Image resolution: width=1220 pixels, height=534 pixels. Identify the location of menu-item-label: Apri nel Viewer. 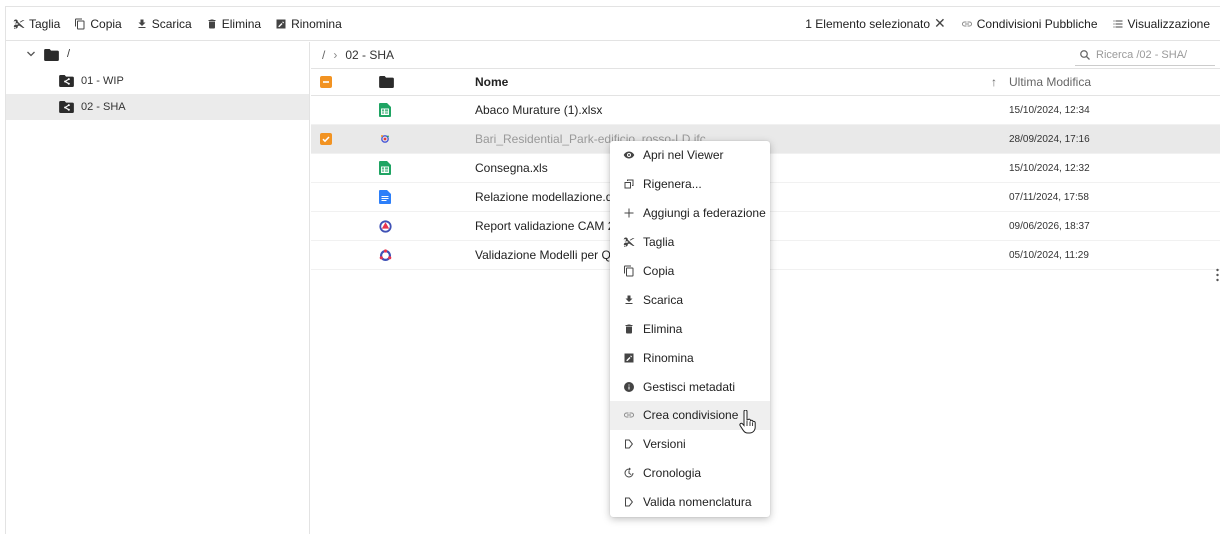
(683, 155).